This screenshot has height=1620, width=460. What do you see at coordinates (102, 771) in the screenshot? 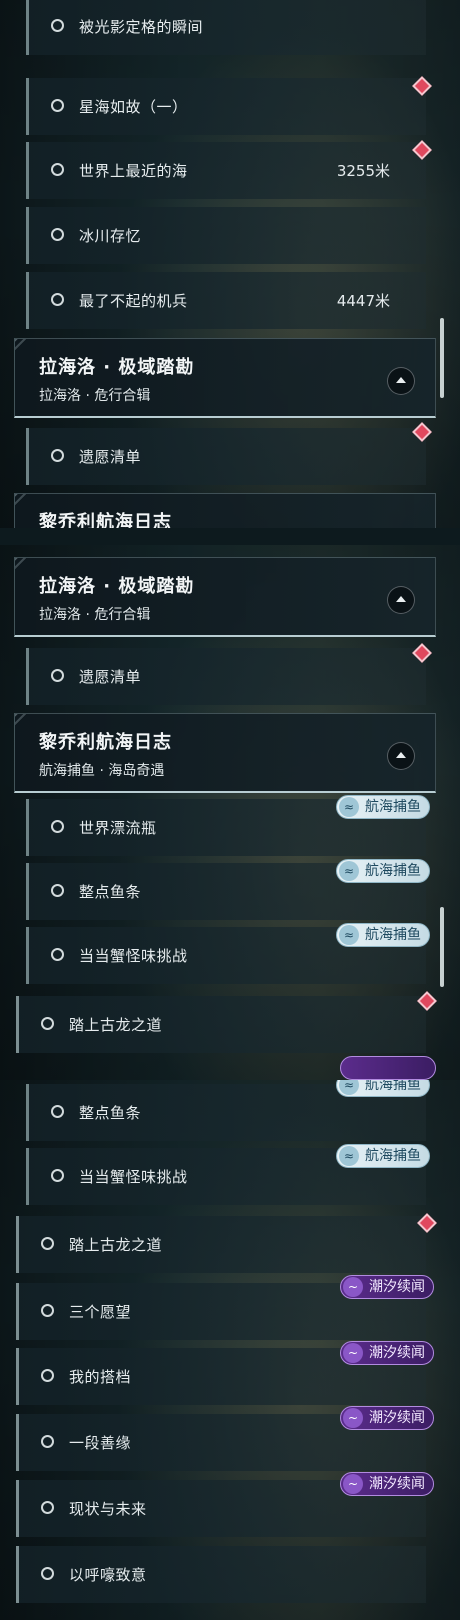
I see `group-subtitle: 航海捕鱼 · 海岛奇遇` at bounding box center [102, 771].